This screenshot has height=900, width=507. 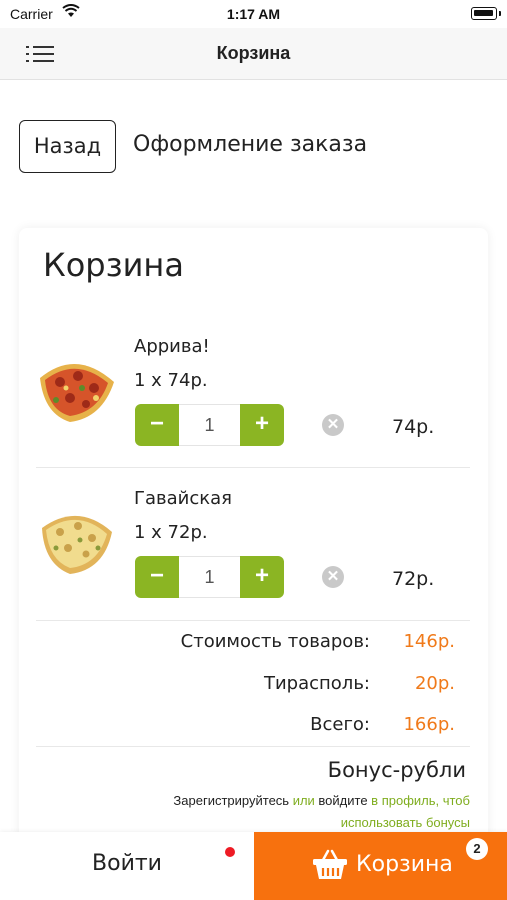 What do you see at coordinates (413, 427) in the screenshot?
I see `item-total-price: 74р.` at bounding box center [413, 427].